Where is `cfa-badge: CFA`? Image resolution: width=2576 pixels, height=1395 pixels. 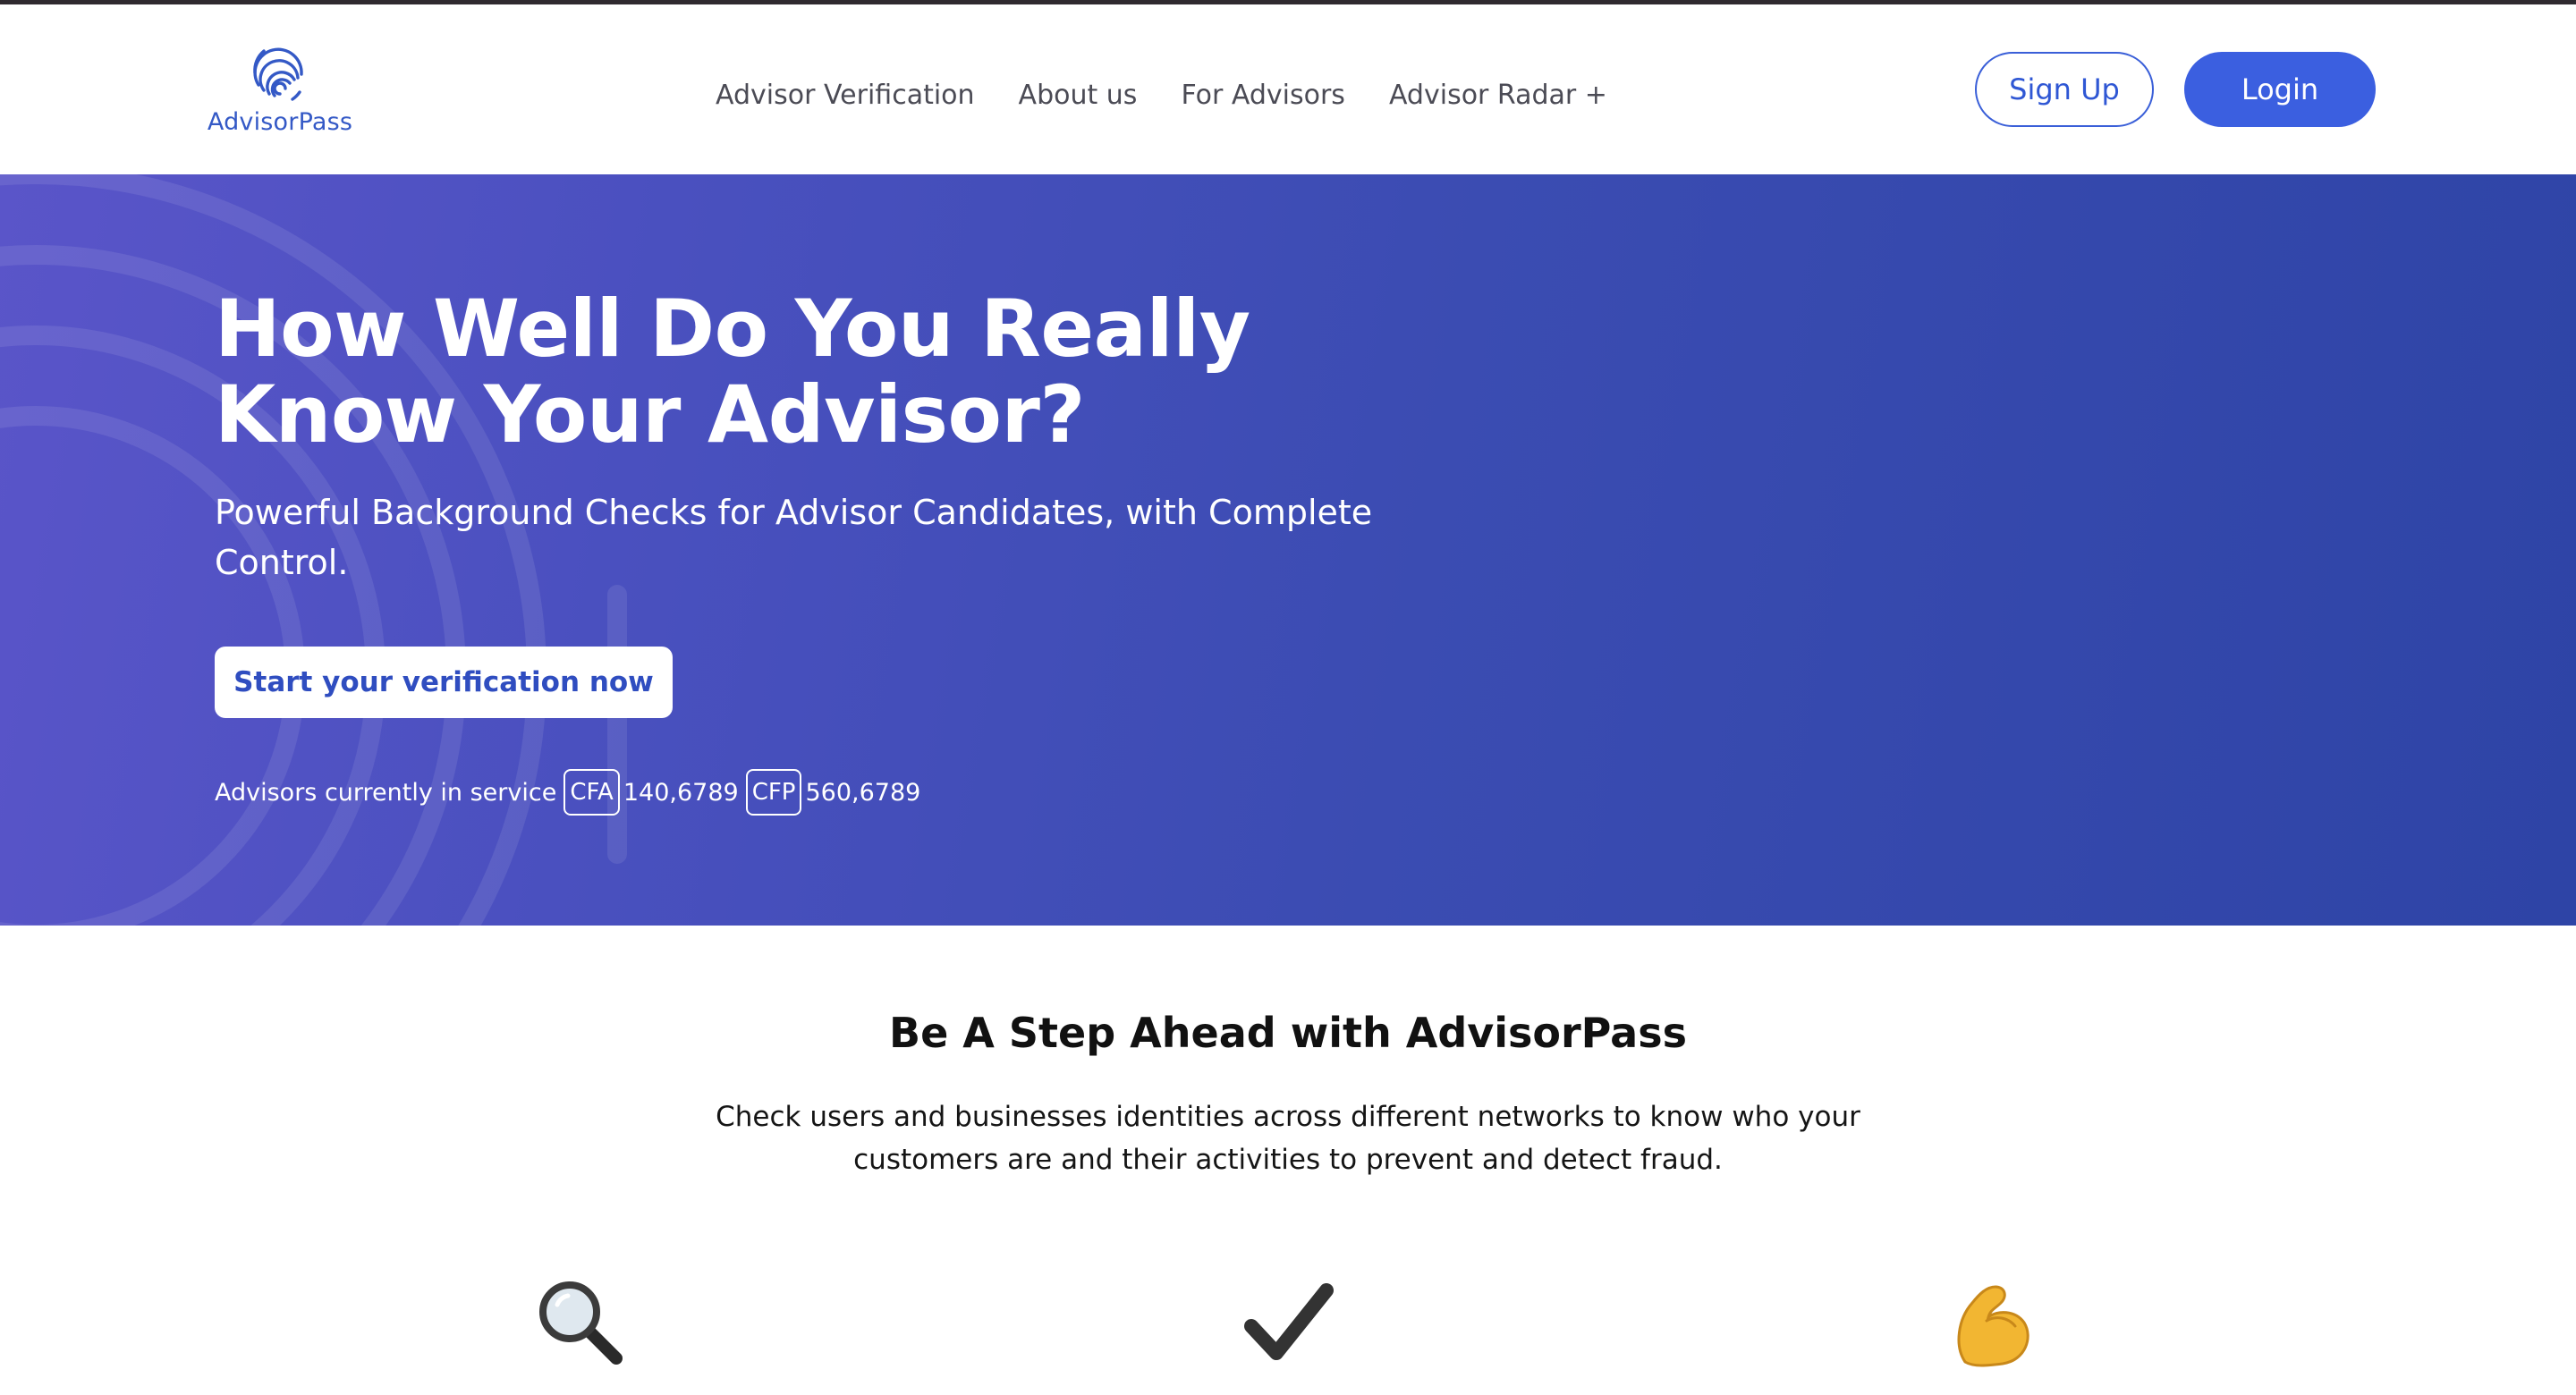 cfa-badge: CFA is located at coordinates (592, 792).